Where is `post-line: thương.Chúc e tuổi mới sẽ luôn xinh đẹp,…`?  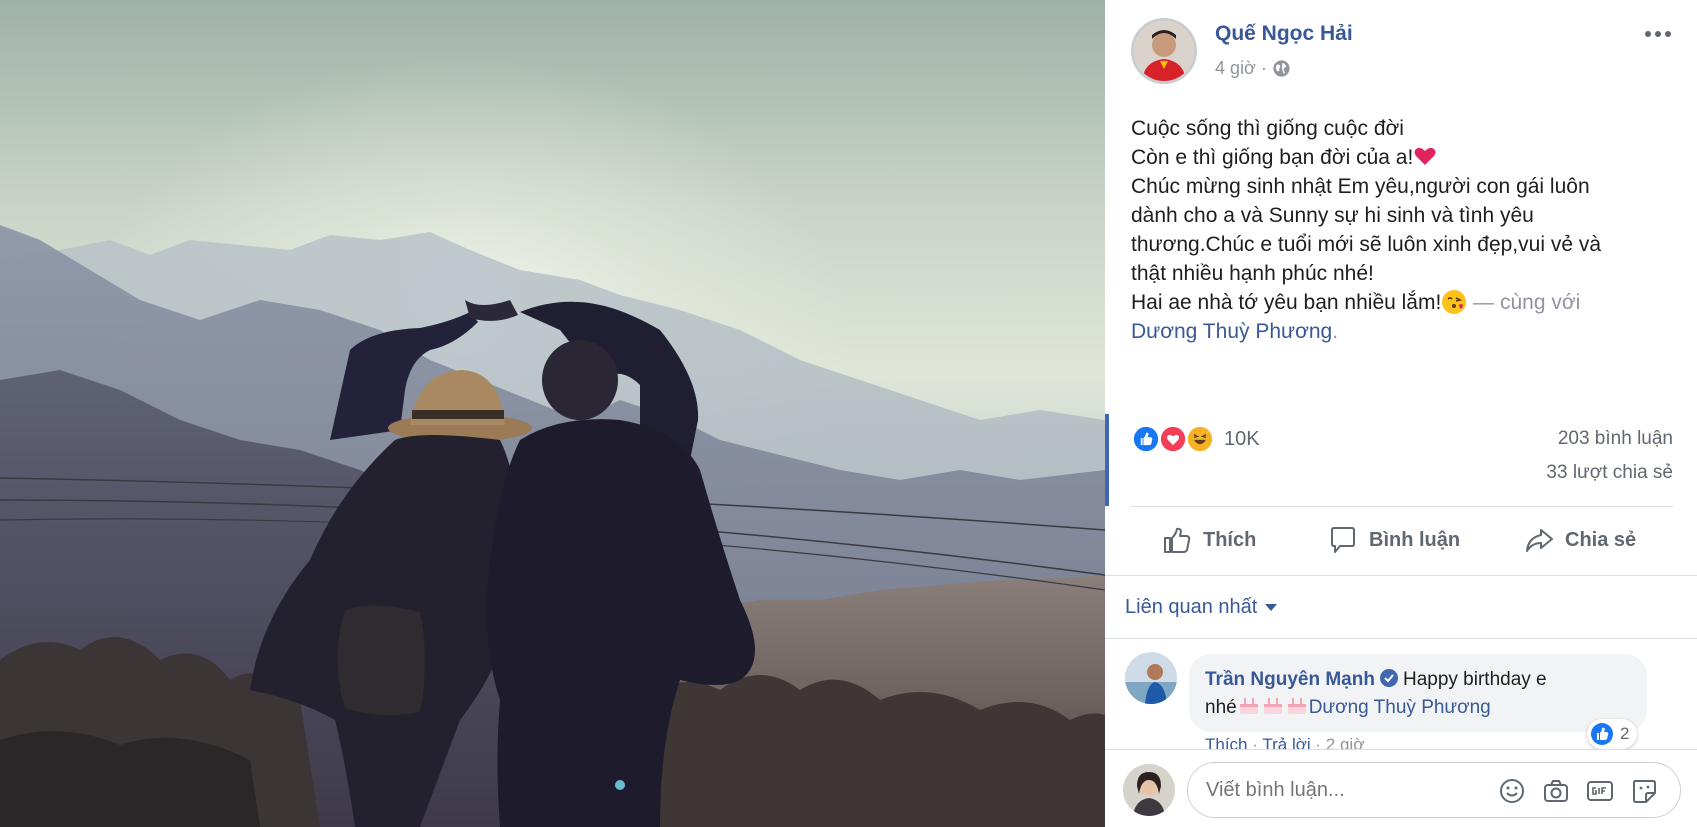 post-line: thương.Chúc e tuổi mới sẽ luôn xinh đẹp,… is located at coordinates (1366, 244).